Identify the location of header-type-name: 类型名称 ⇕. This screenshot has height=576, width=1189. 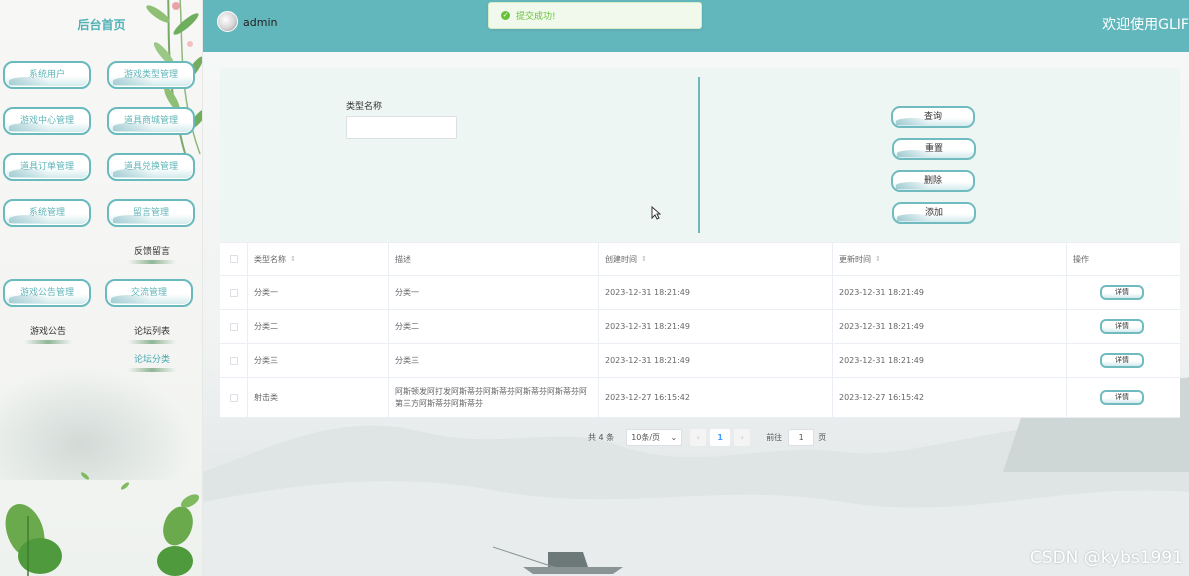
(318, 259).